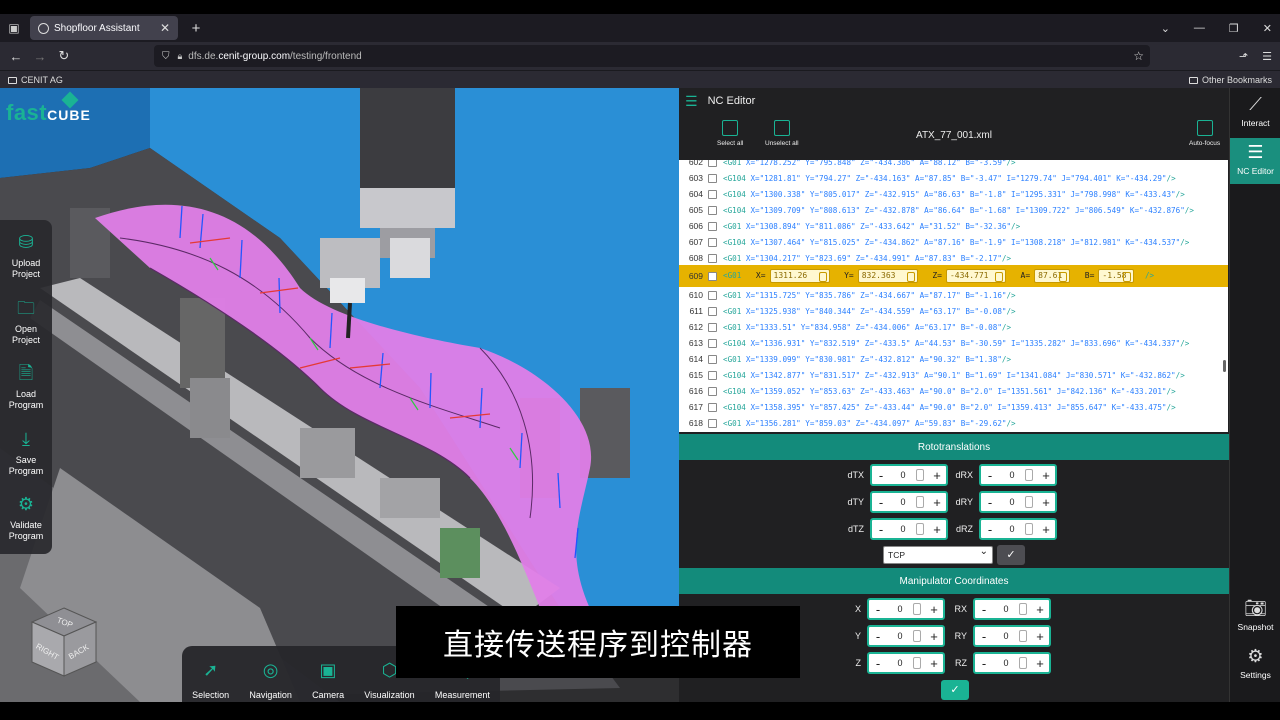  Describe the element at coordinates (40, 56) in the screenshot. I see `forward-arrow-icon: →` at that location.